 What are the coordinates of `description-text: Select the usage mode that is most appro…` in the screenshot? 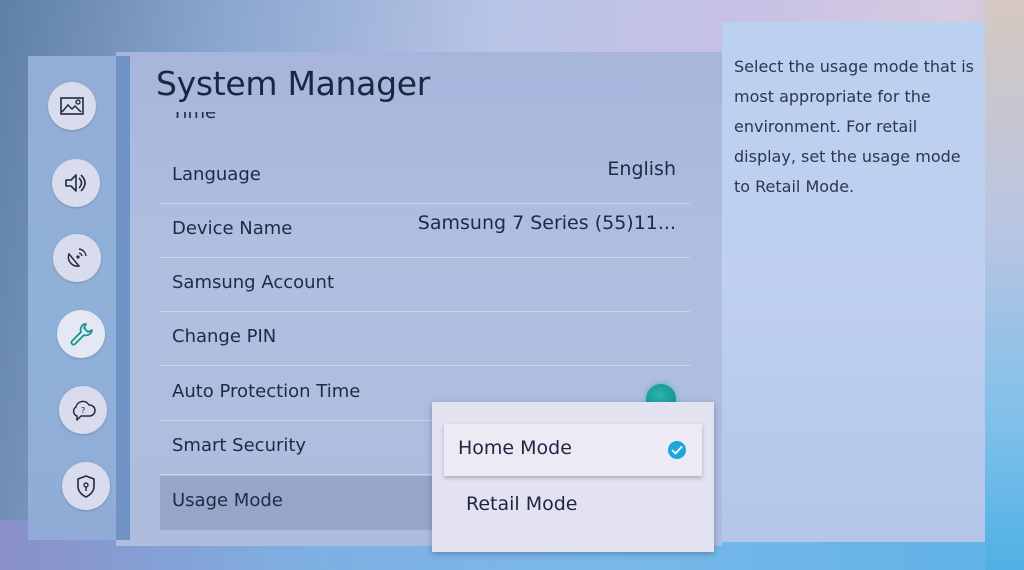 It's located at (854, 126).